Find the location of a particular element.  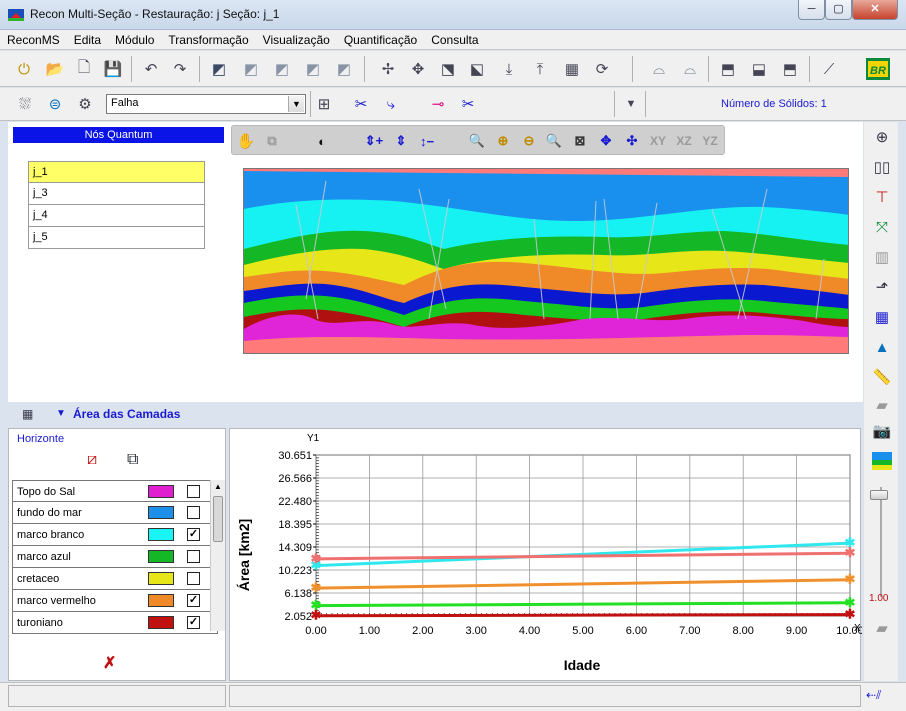

line-tool-icon: ⊸ is located at coordinates (438, 104).